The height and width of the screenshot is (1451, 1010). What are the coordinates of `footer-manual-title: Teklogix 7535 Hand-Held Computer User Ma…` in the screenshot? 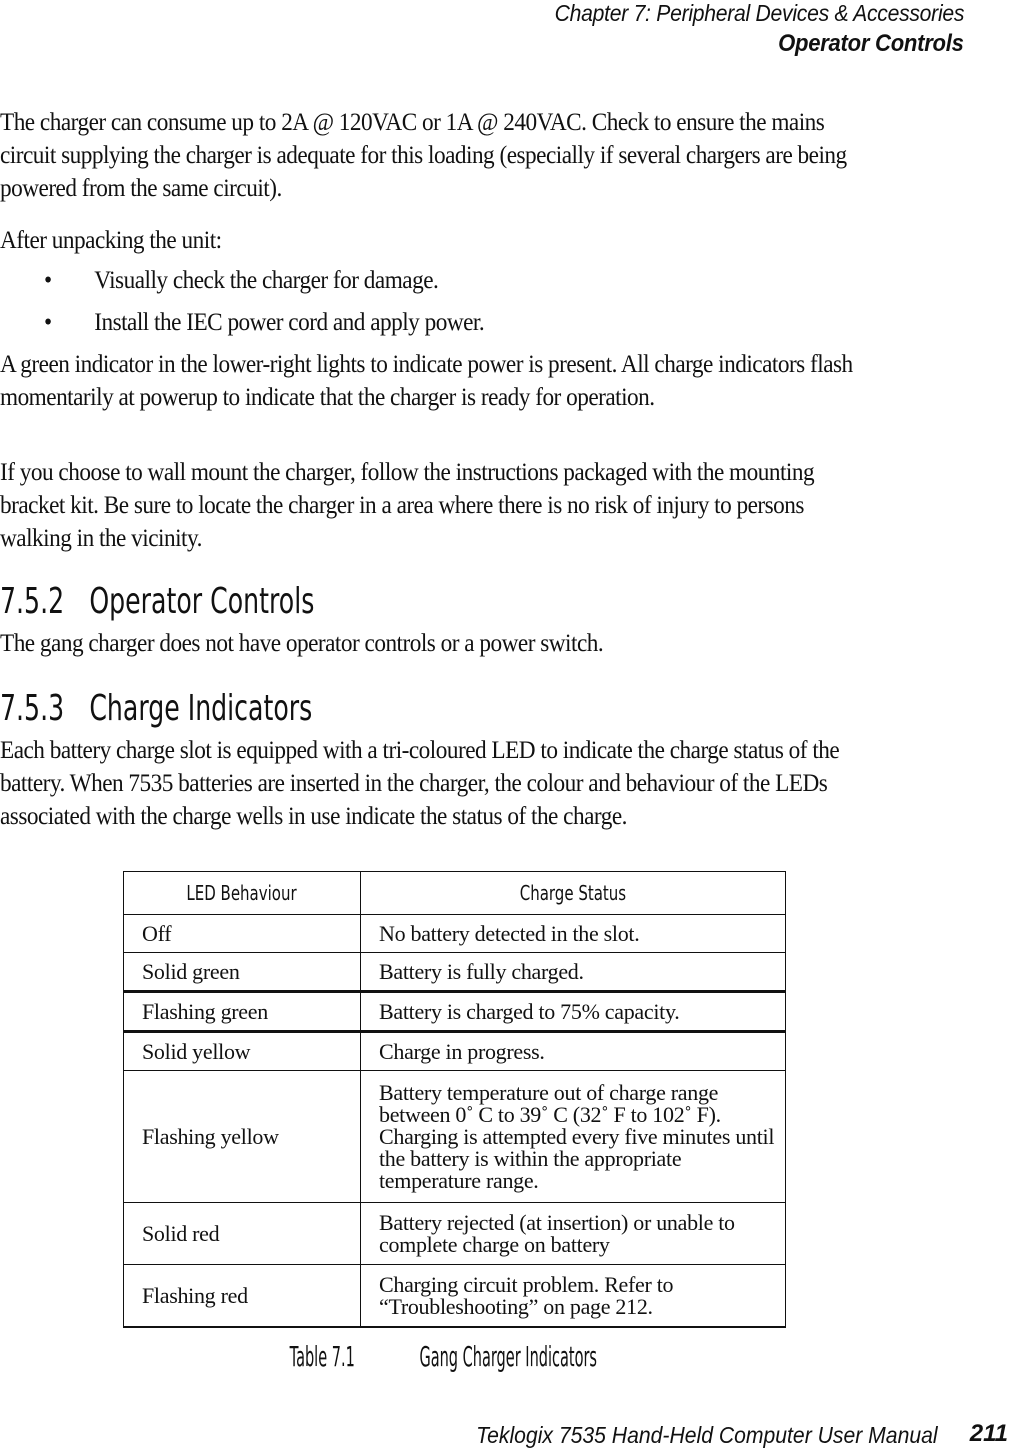 It's located at (707, 1435).